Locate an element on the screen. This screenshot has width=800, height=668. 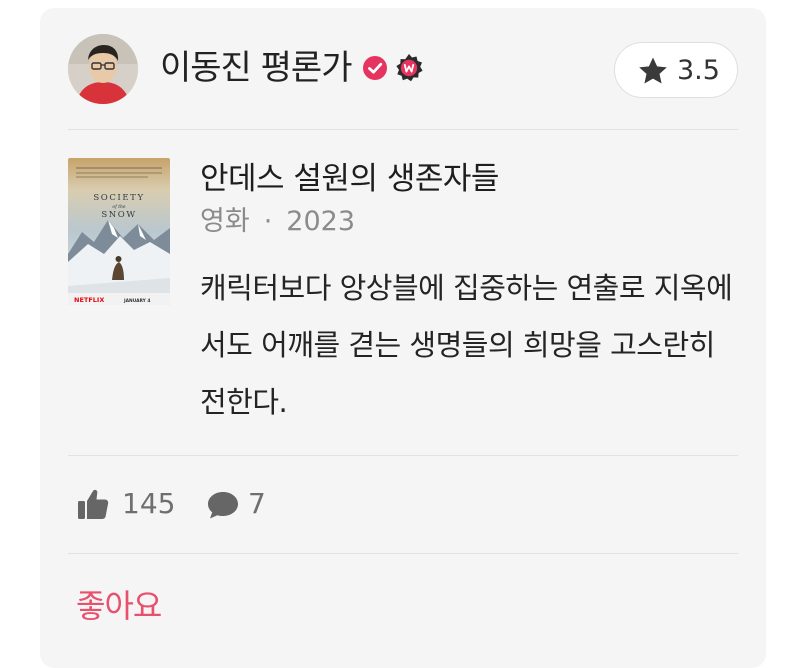
movie-category: 영화 is located at coordinates (225, 221).